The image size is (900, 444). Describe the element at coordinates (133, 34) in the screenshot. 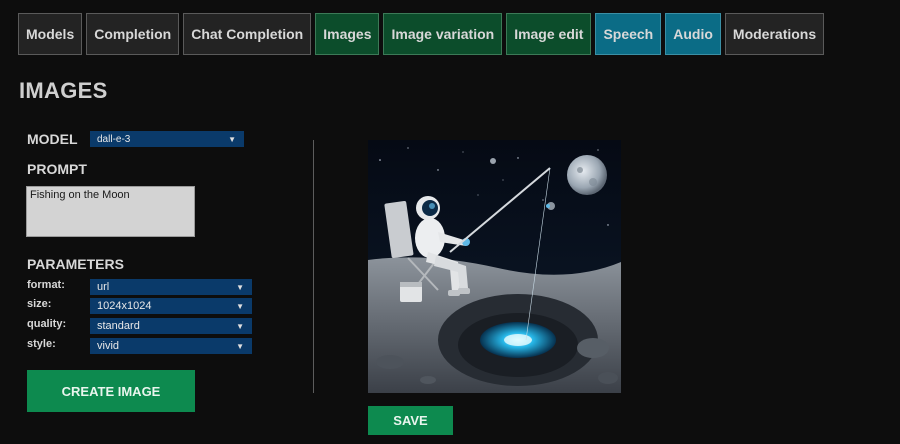

I see `tab-completion: Completion` at that location.